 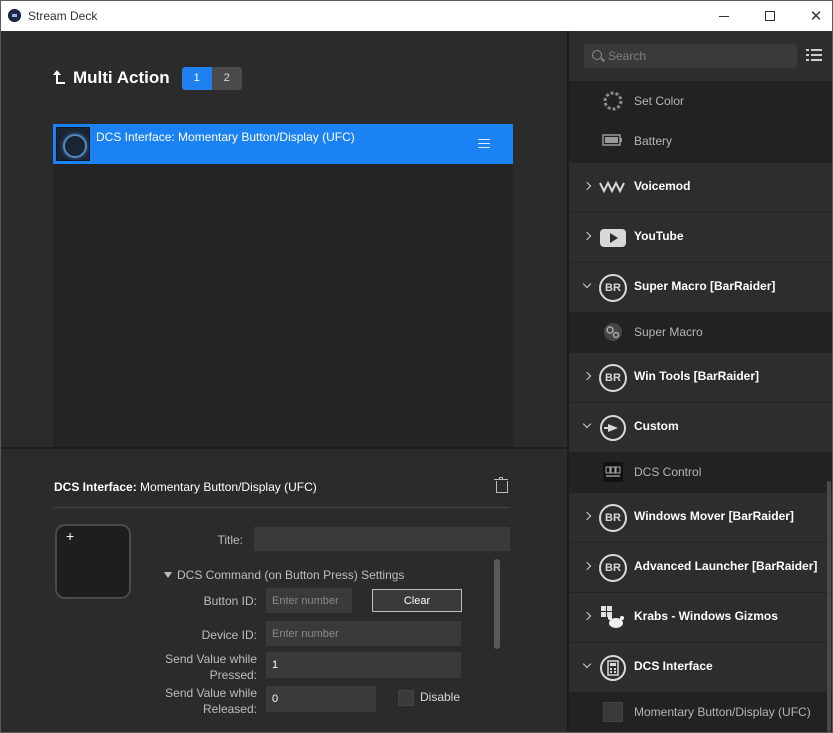 I want to click on minimize-button, so click(x=724, y=16).